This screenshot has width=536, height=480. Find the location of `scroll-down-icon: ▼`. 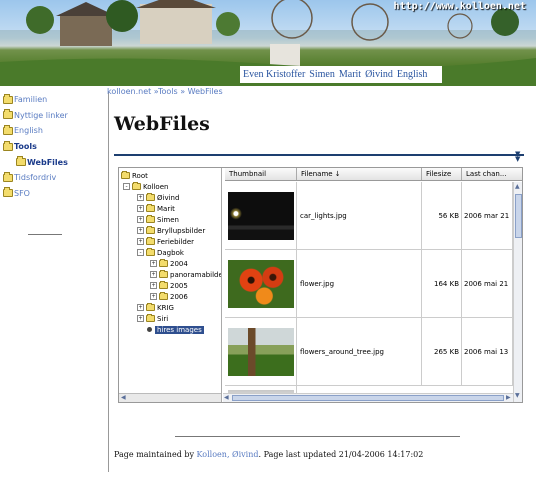

scroll-down-icon: ▼ is located at coordinates (517, 396).